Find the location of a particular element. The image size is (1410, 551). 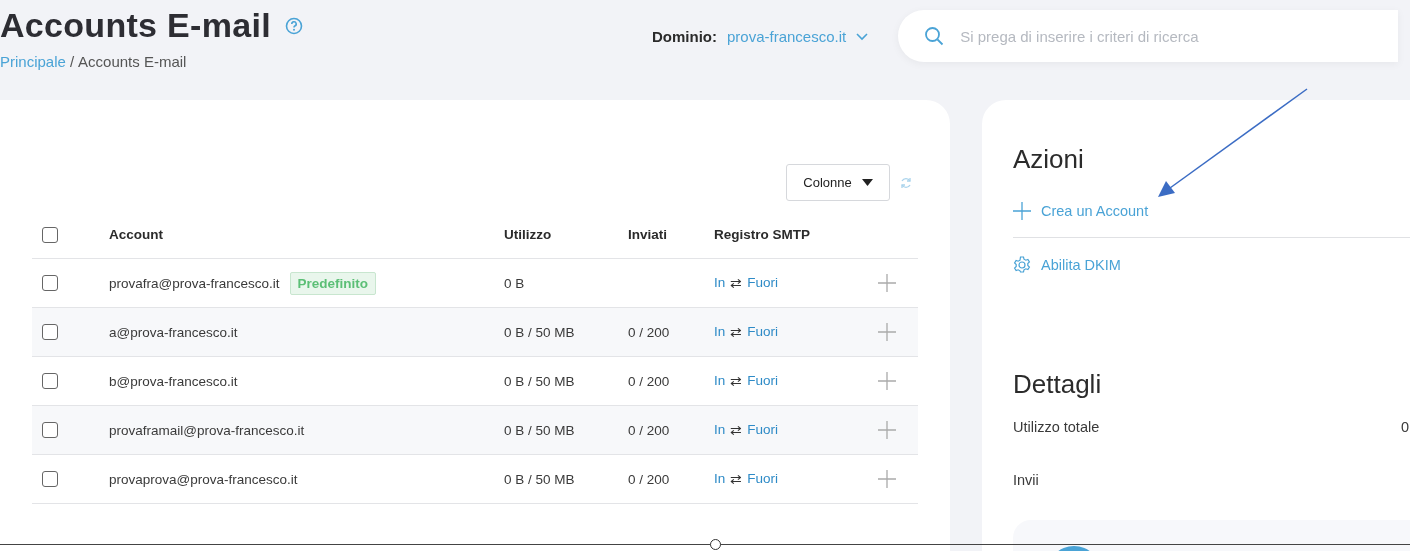

refresh-icon is located at coordinates (906, 182).